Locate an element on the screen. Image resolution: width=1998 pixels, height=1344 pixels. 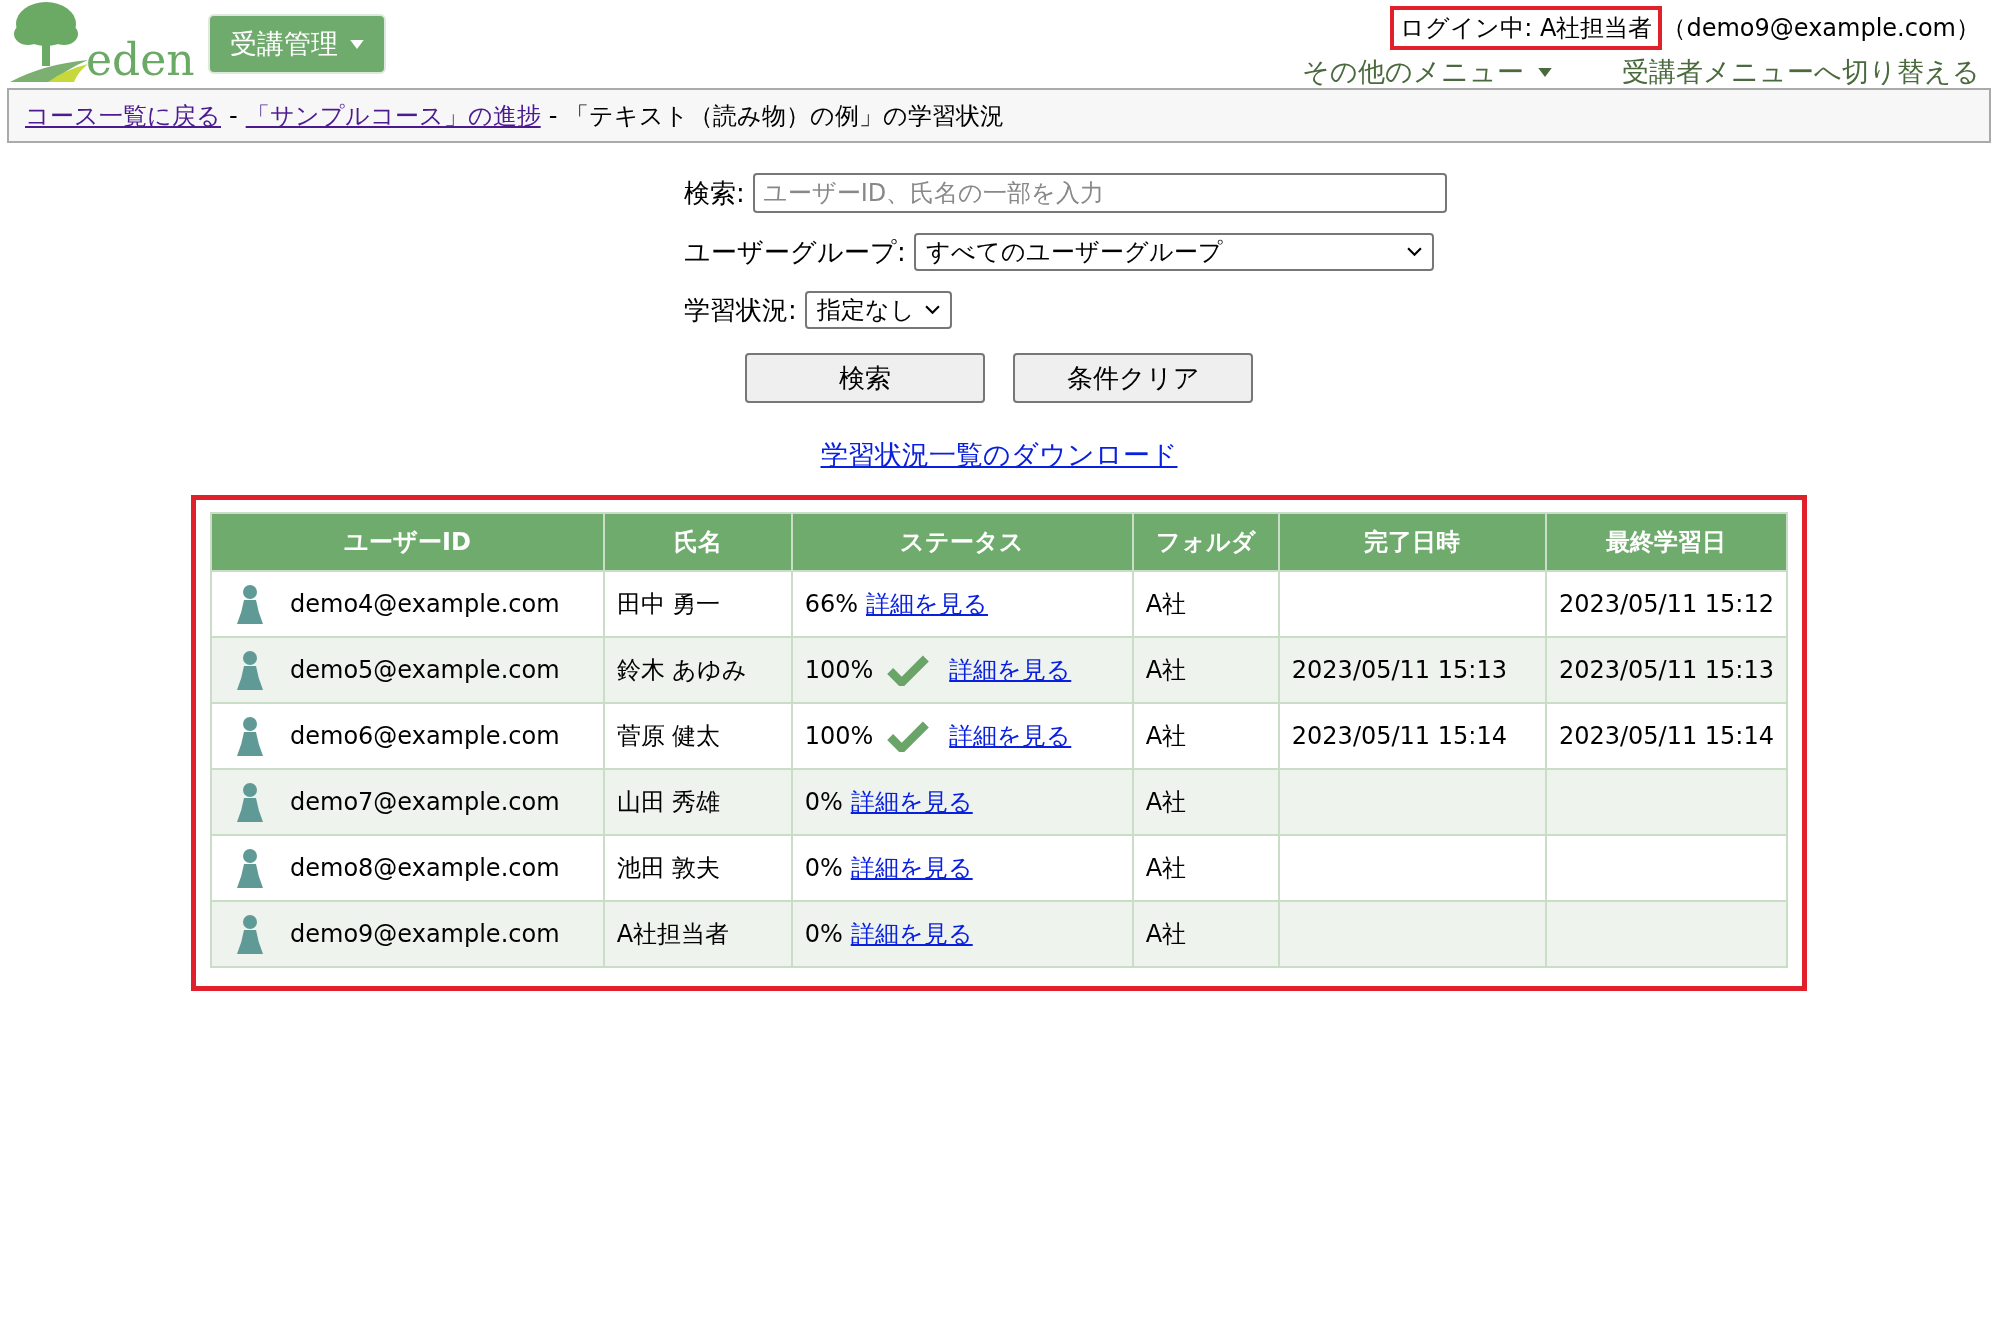
login-status: ログイン中: A社担当者 is located at coordinates (1526, 28).